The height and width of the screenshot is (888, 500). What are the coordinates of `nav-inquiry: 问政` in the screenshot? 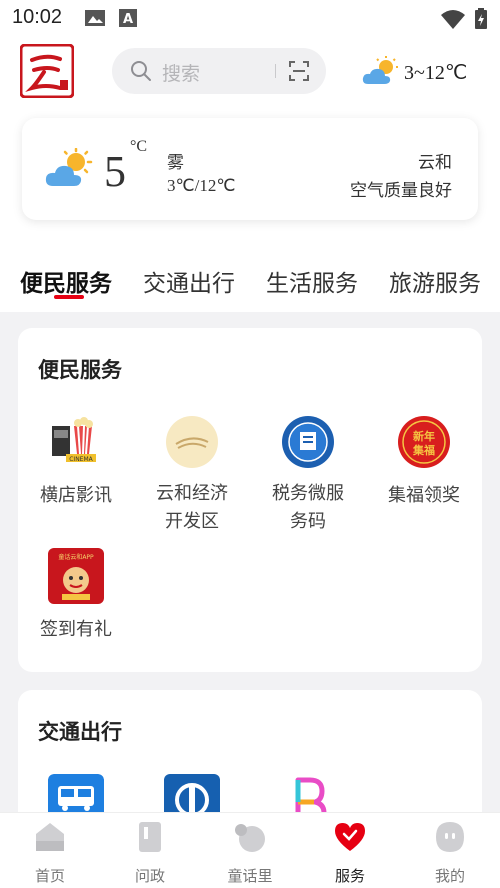 It's located at (150, 852).